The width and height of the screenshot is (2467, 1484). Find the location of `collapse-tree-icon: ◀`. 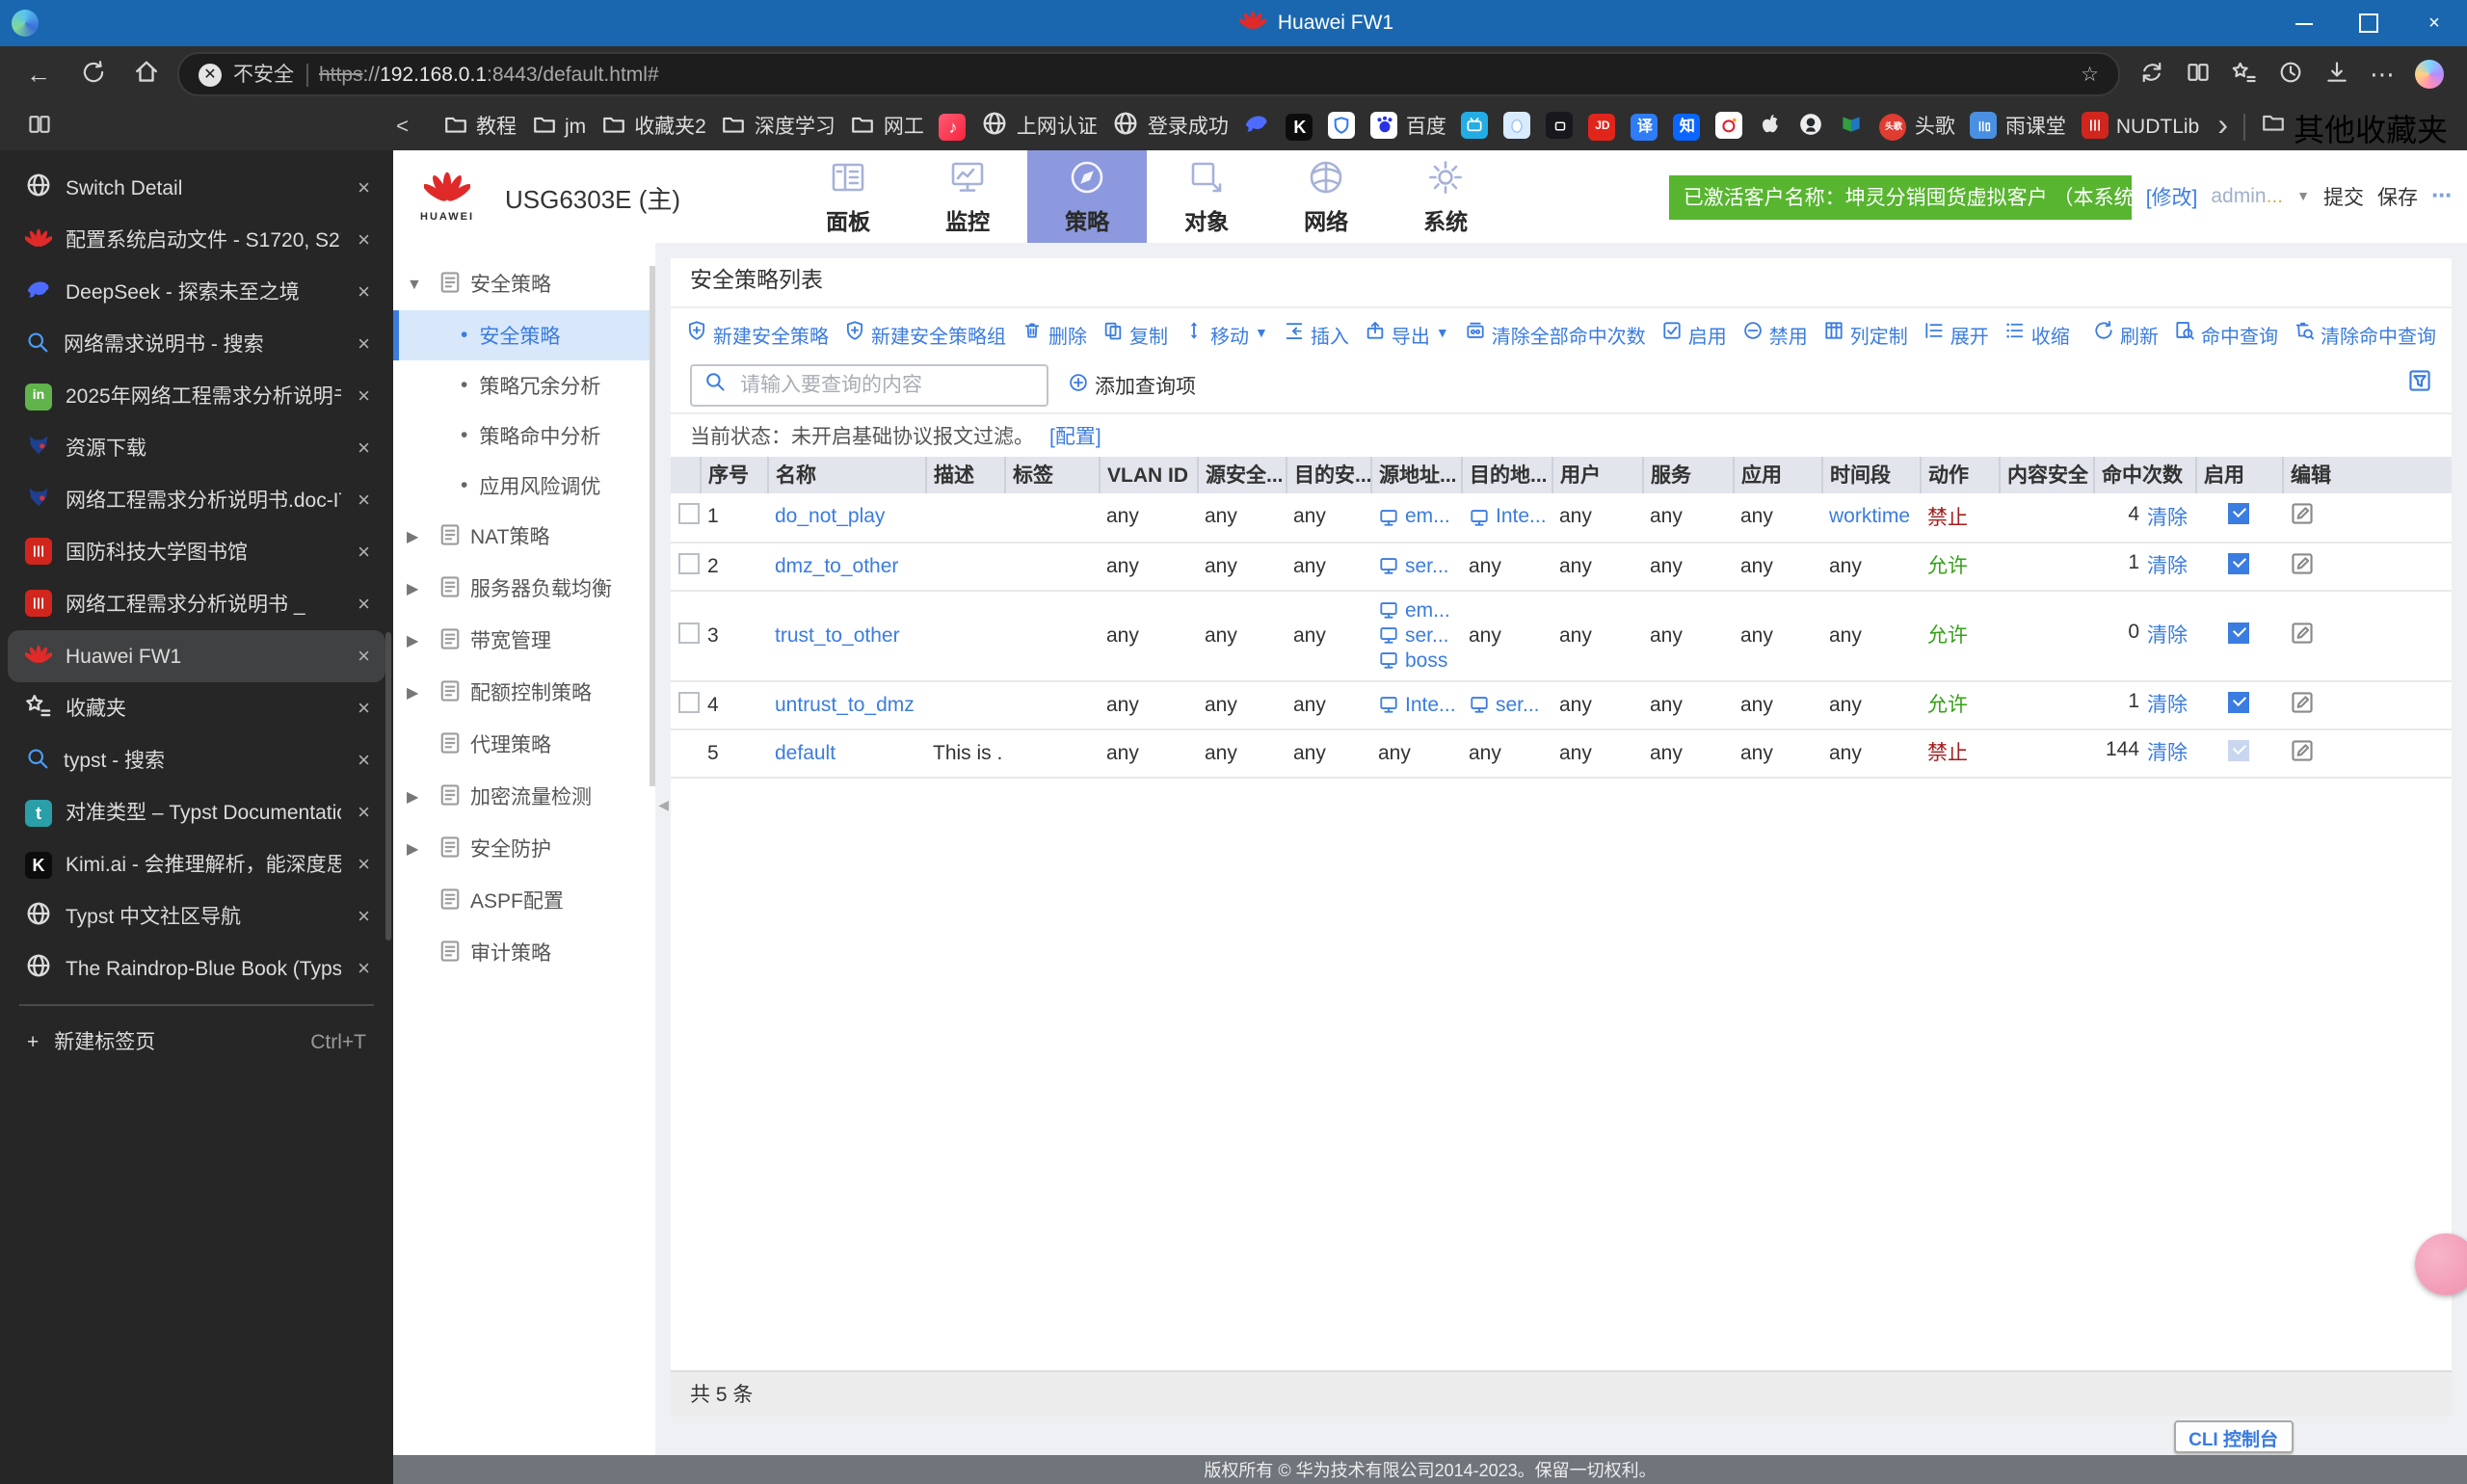

collapse-tree-icon: ◀ is located at coordinates (663, 805).